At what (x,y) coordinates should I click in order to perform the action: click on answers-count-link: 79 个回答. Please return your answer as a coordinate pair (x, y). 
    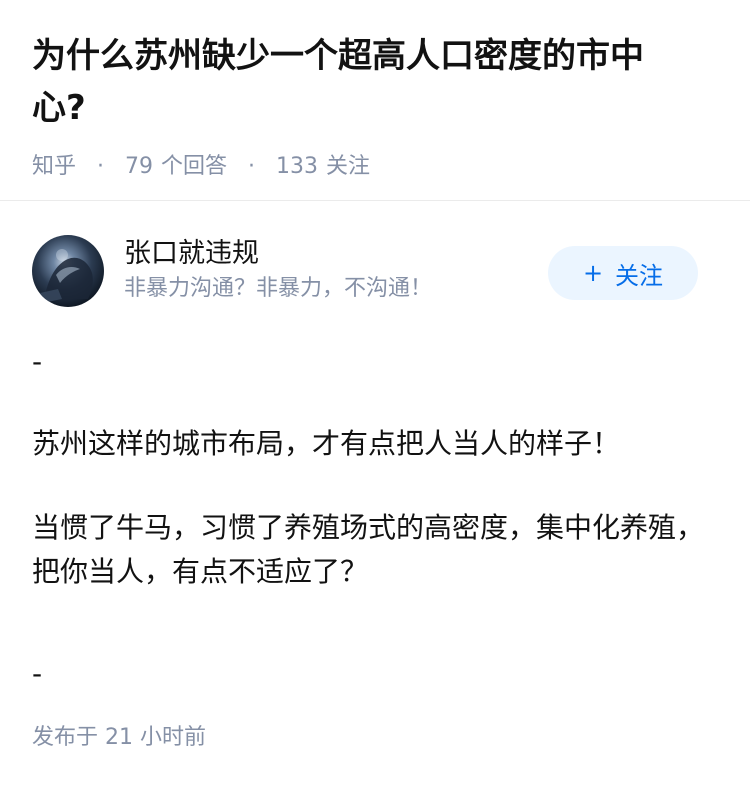
    Looking at the image, I should click on (176, 166).